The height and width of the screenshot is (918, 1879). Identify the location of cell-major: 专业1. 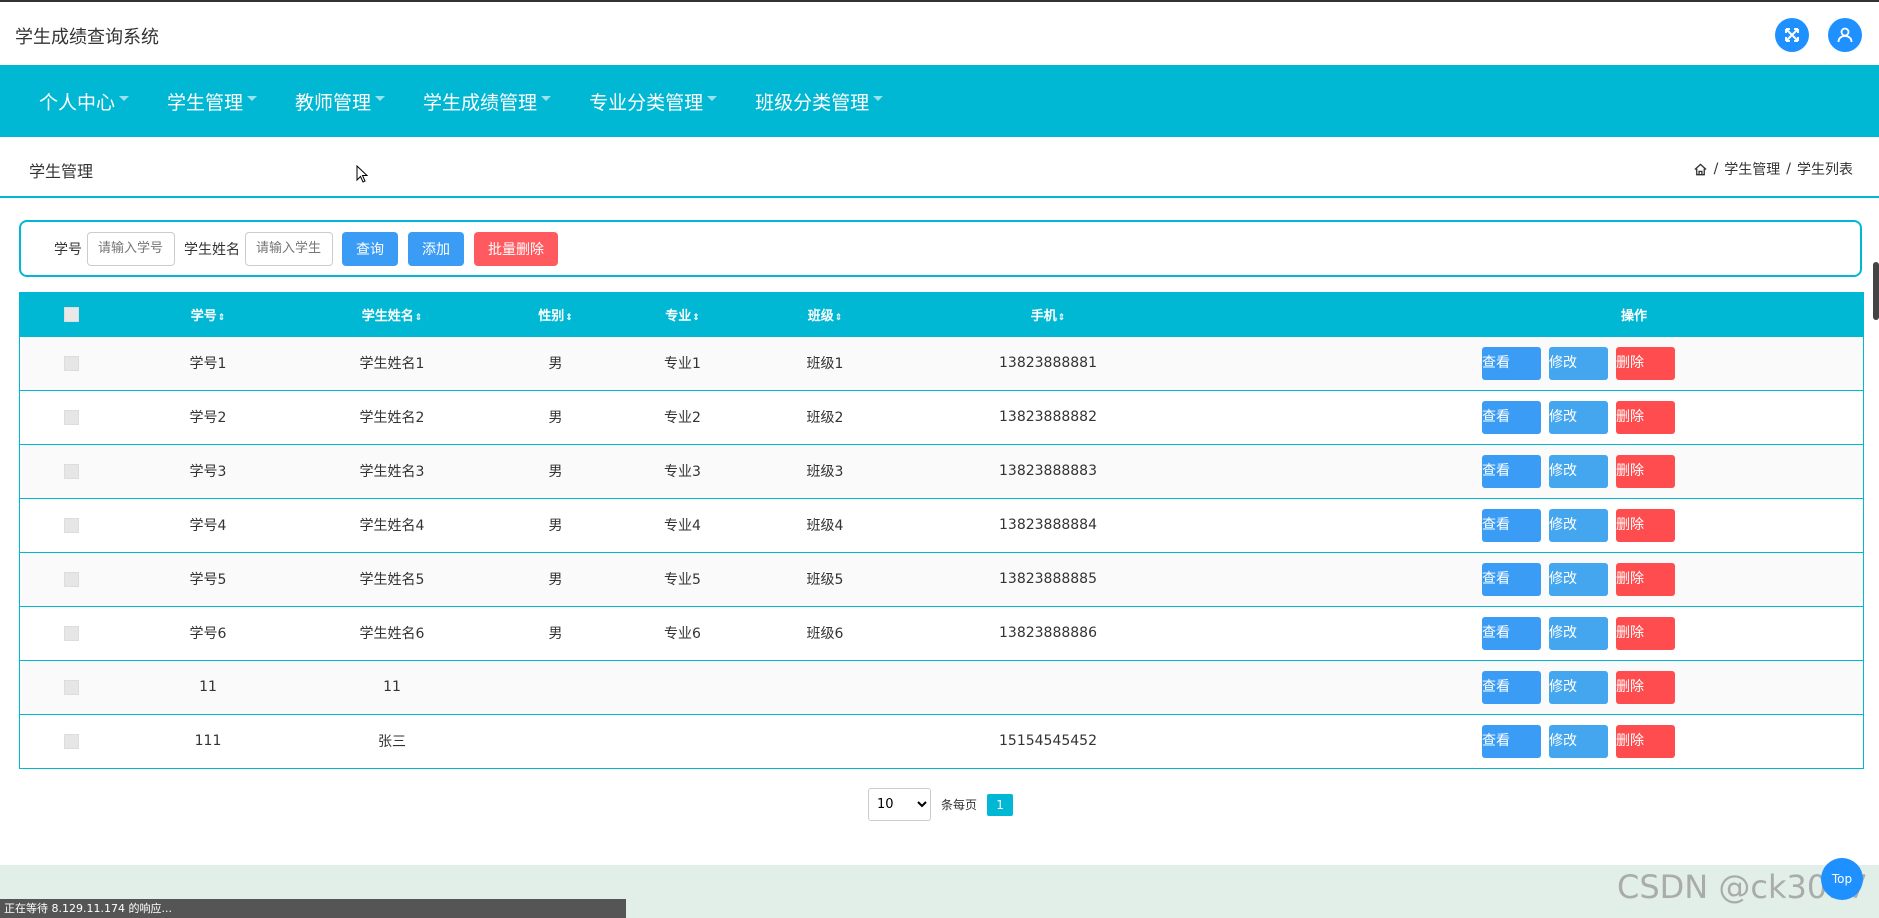
(682, 364).